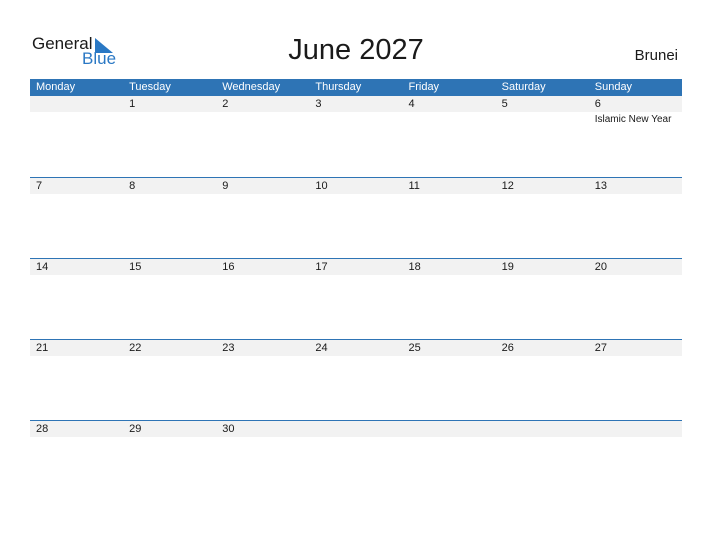  I want to click on week-row: 21 22 23 24 25 26 27, so click(356, 379).